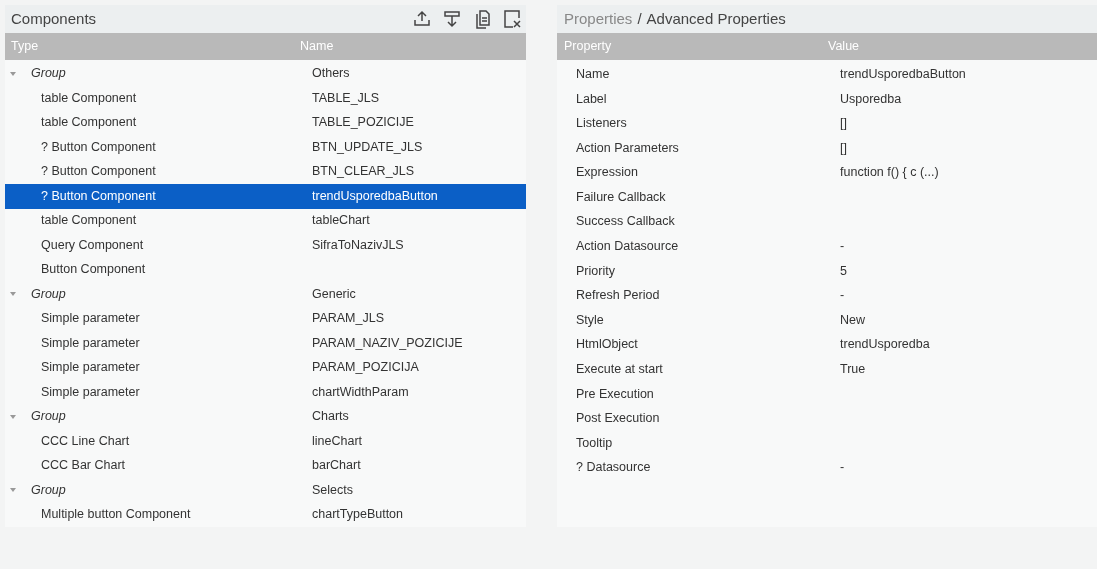  I want to click on component-name: barChart, so click(336, 466).